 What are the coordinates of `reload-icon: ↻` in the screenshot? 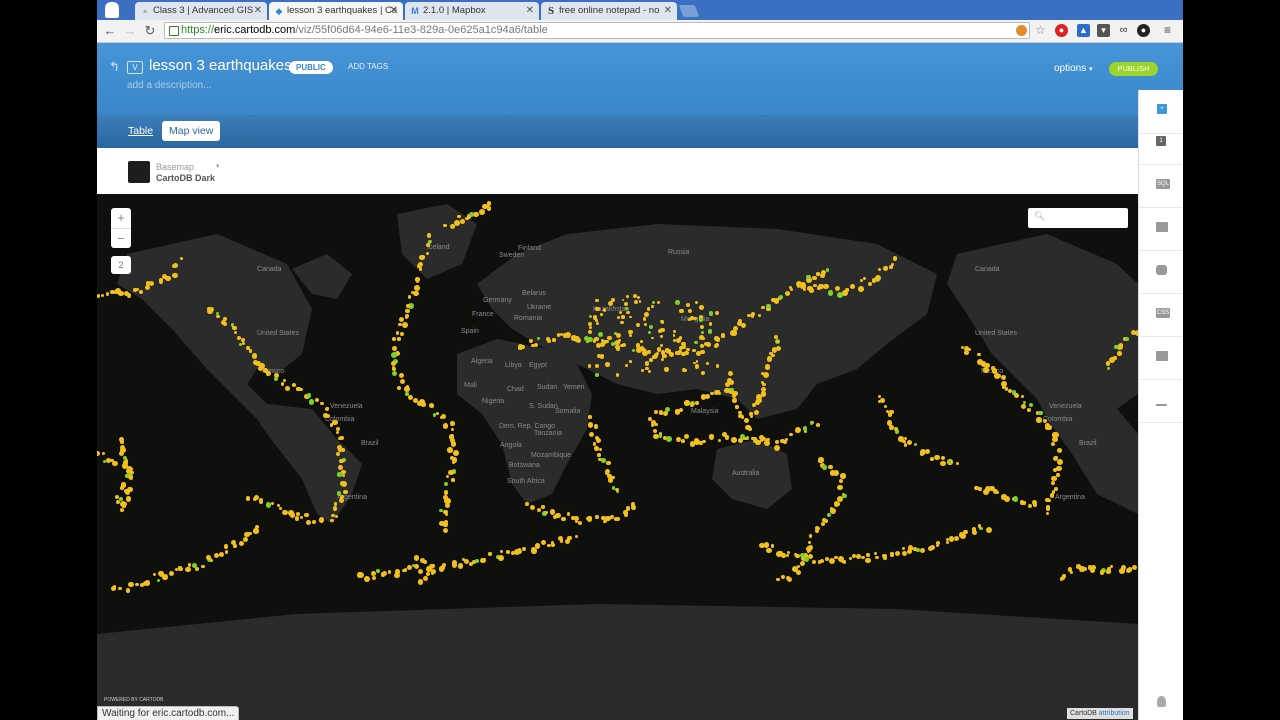 It's located at (150, 31).